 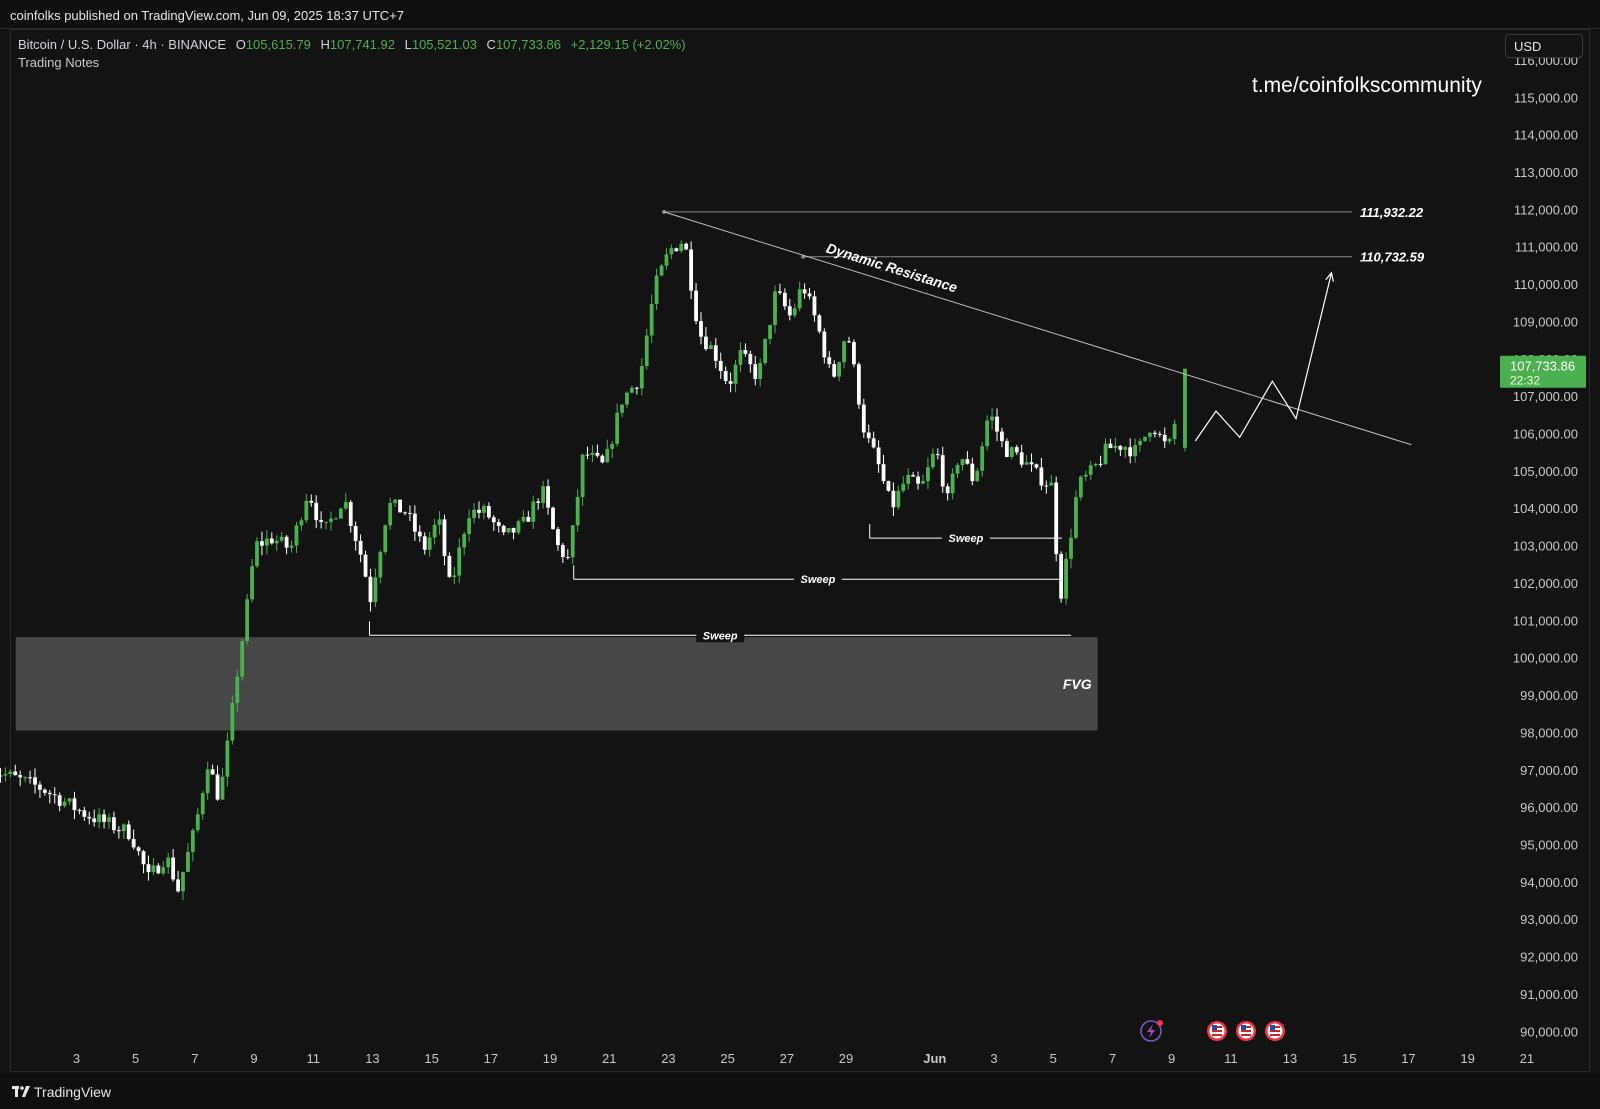 I want to click on x-tick-label: 21, so click(x=609, y=1058).